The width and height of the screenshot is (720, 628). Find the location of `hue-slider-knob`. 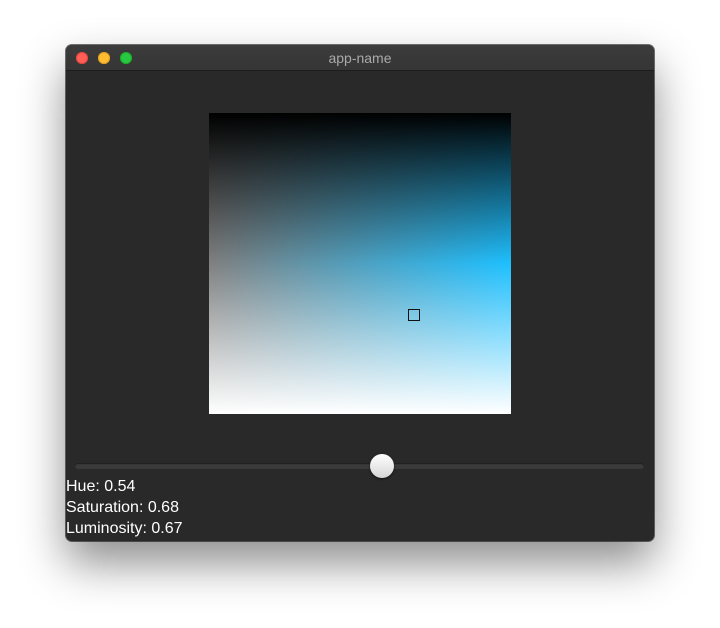

hue-slider-knob is located at coordinates (382, 466).